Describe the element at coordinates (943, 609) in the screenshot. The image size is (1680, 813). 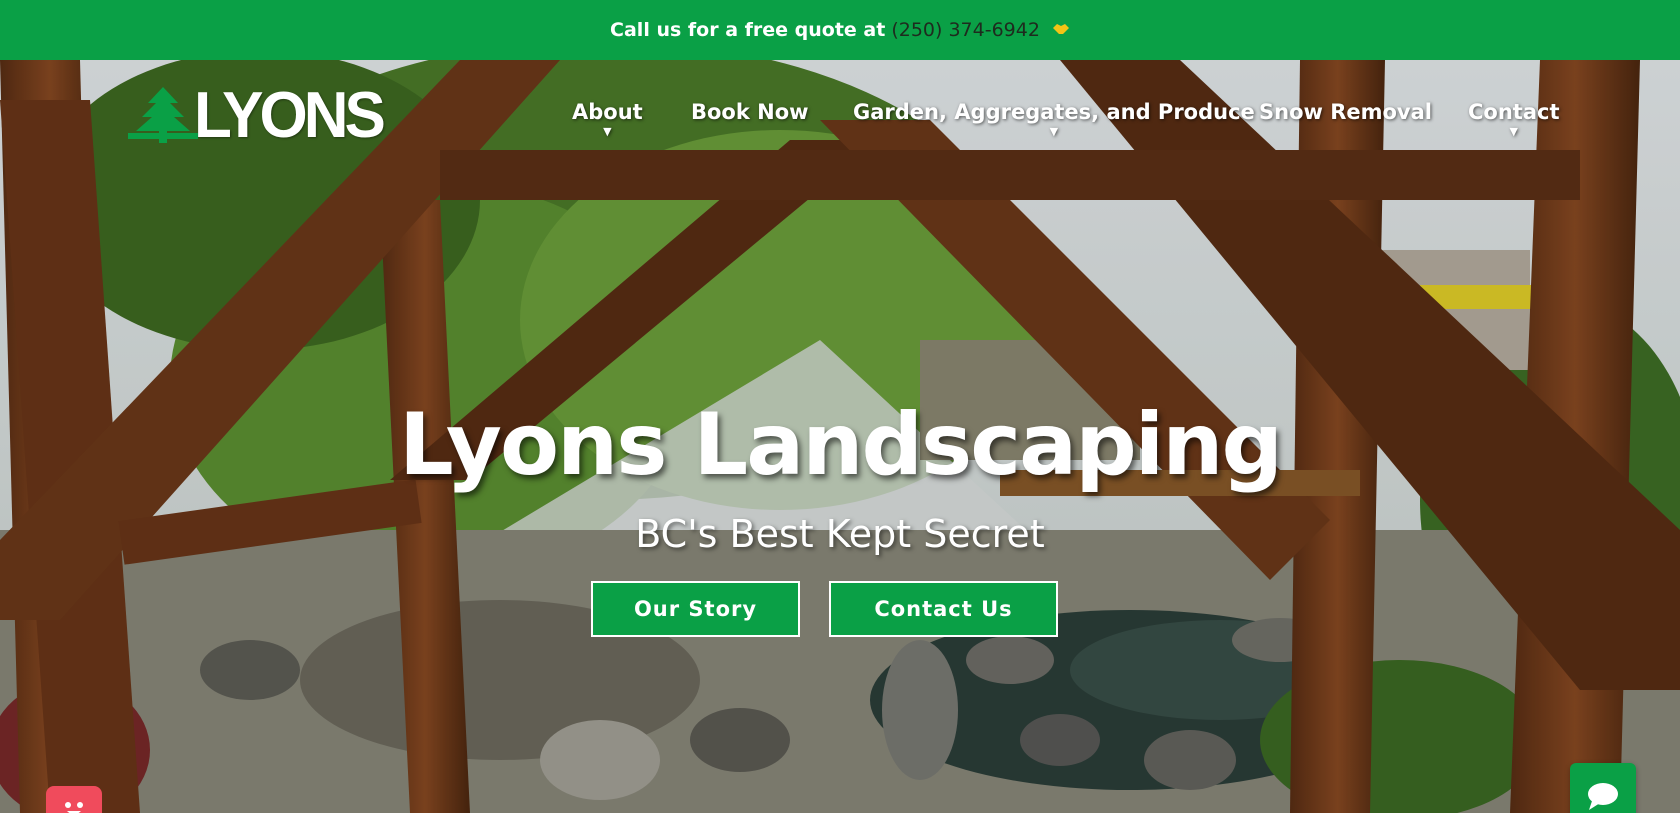
I see `contact-us-button: Contact Us` at that location.